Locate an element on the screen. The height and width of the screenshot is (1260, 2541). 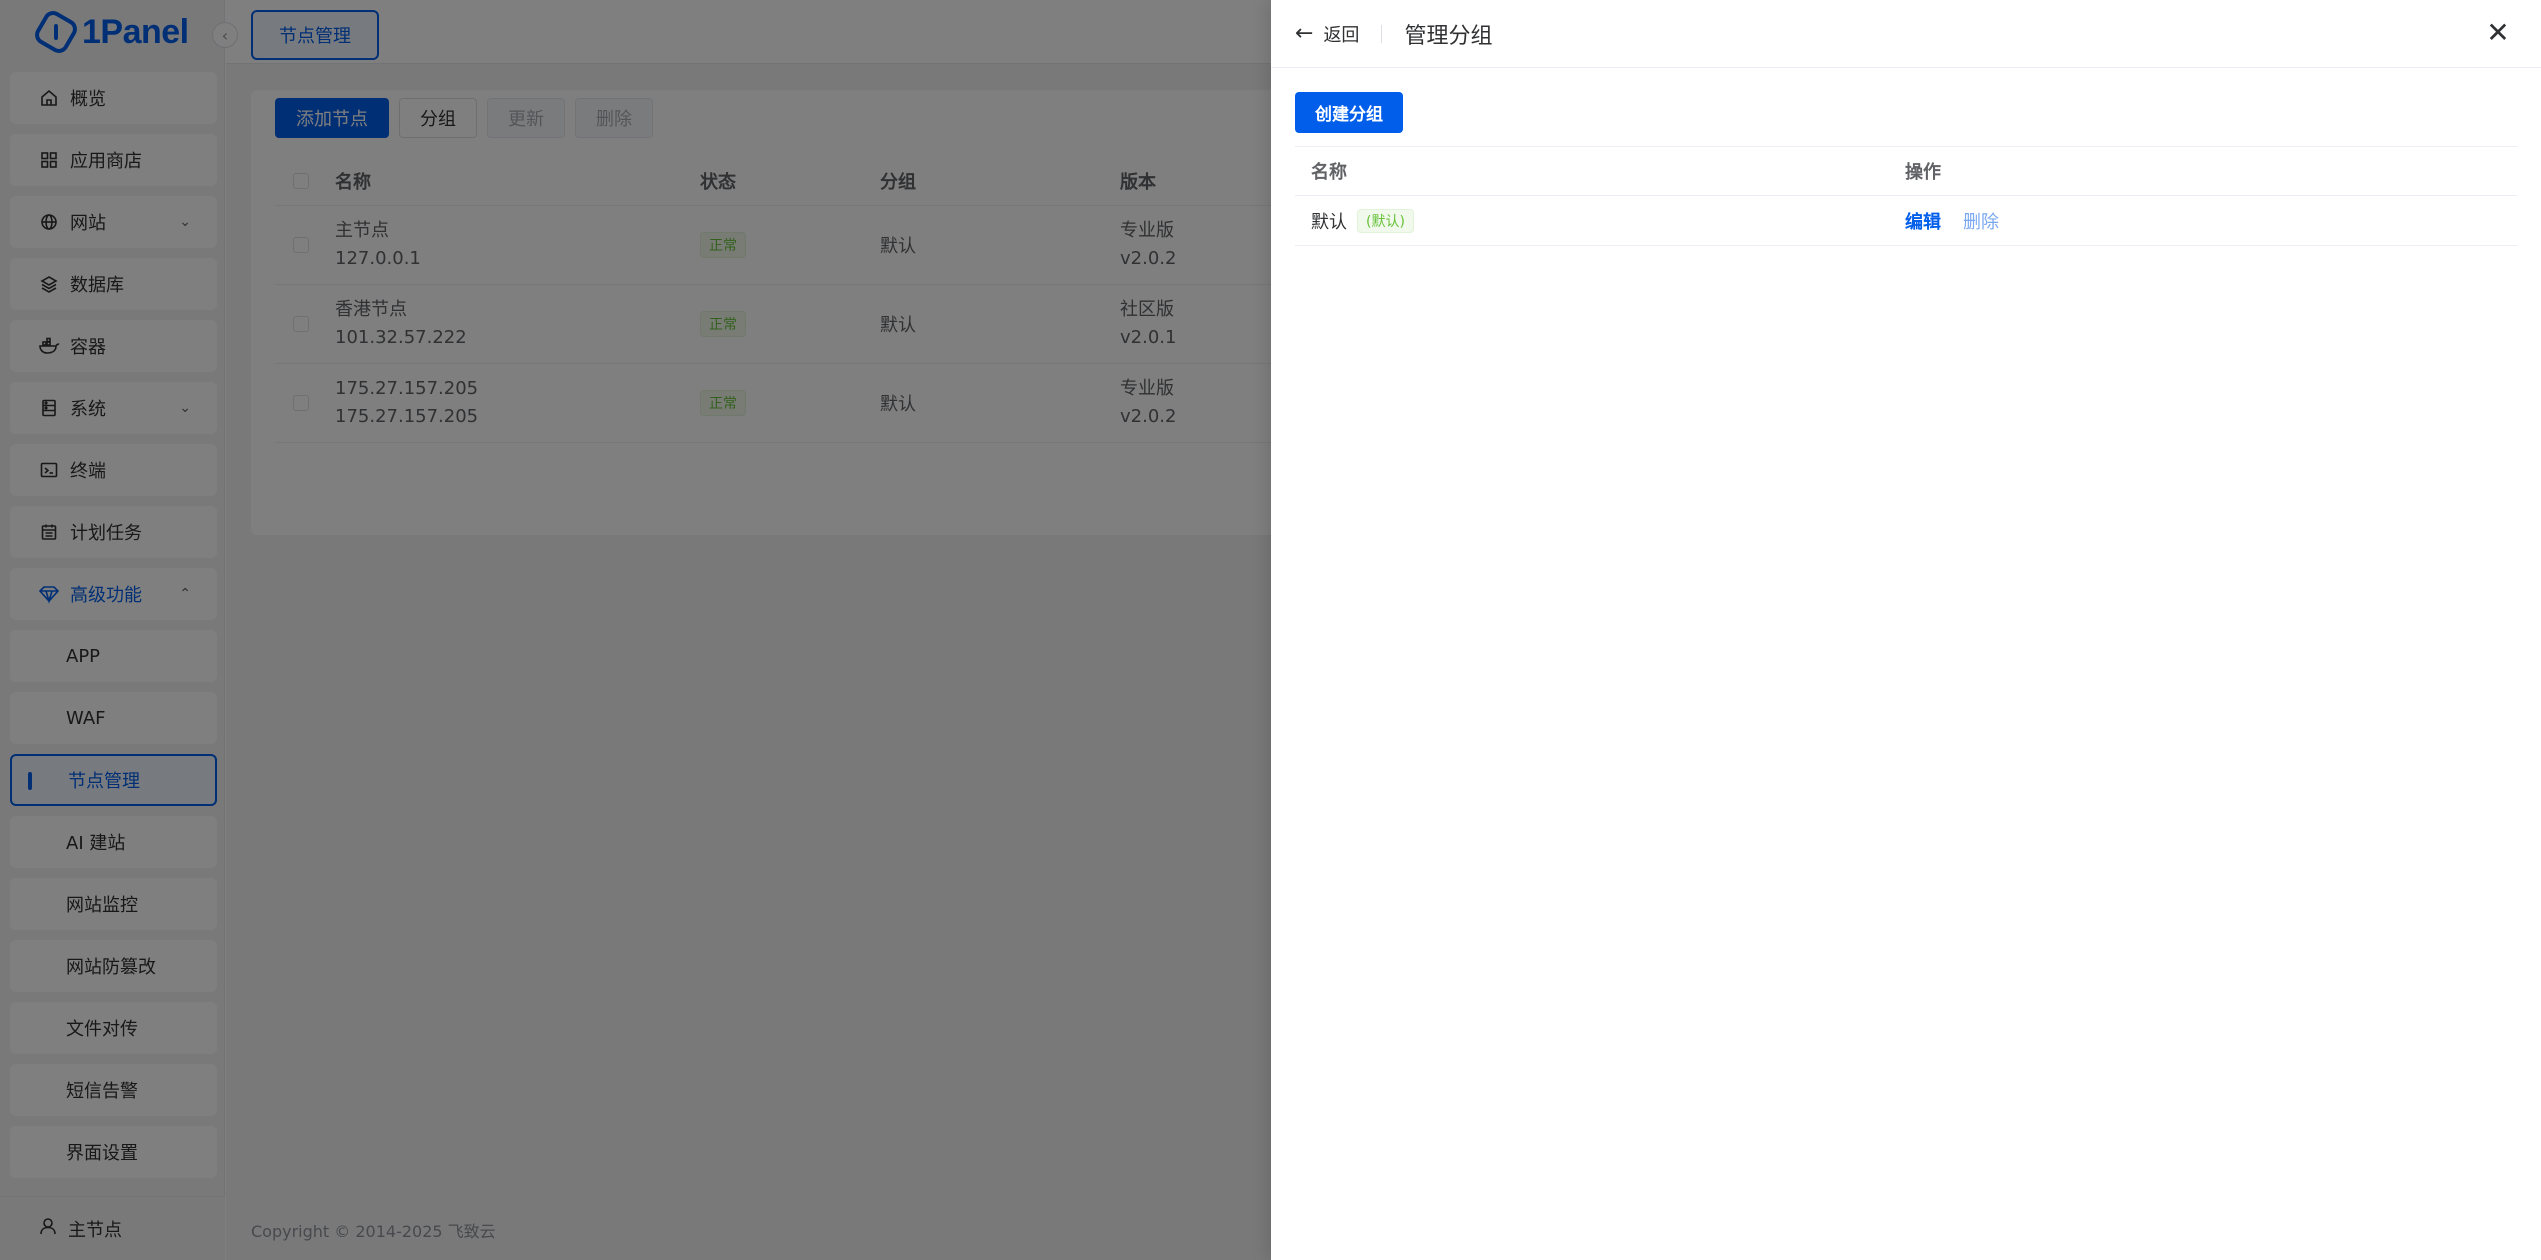
back-label: 返回 is located at coordinates (1341, 35).